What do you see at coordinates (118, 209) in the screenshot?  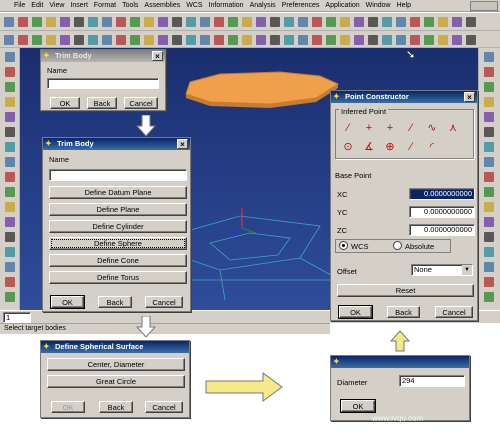 I see `define-plane-button: Define Plane` at bounding box center [118, 209].